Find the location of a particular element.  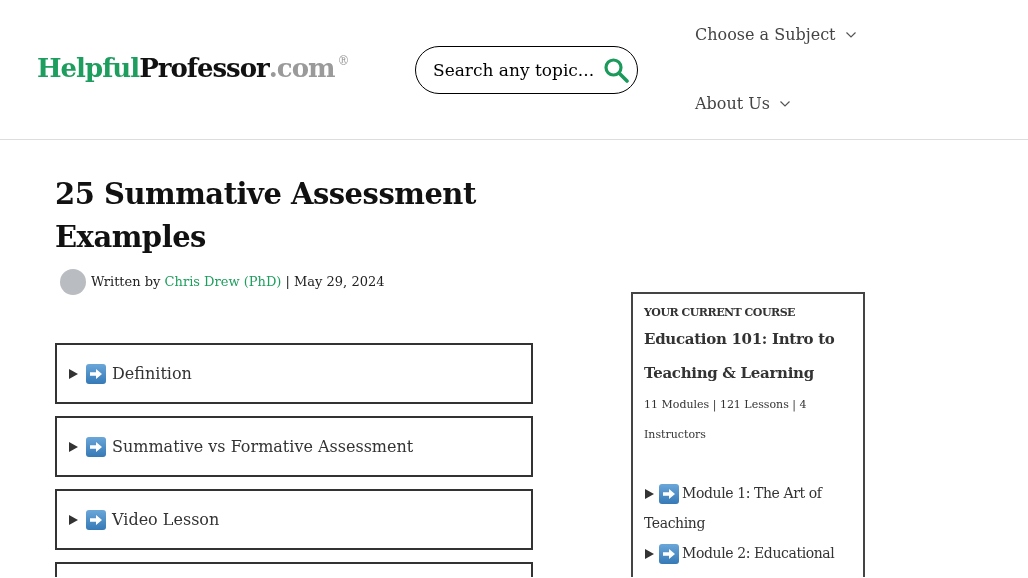

accordion-item: Video Lesson is located at coordinates (294, 519).